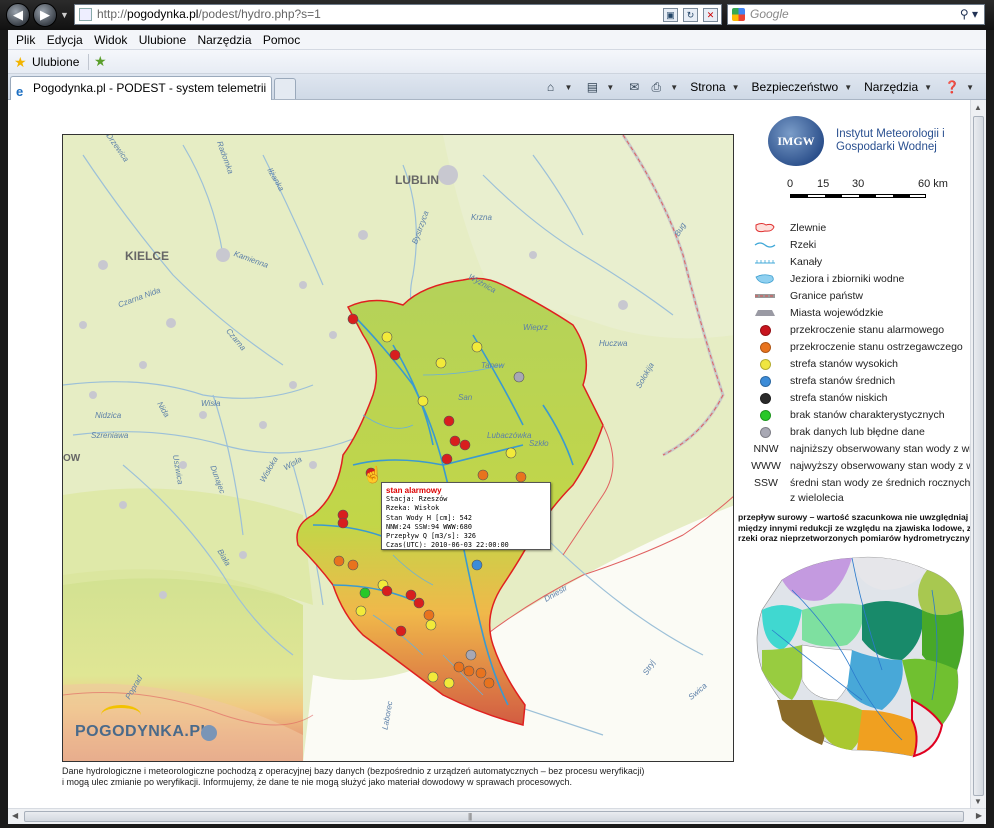  I want to click on vertical-scrollbar: ▲ ▼, so click(978, 454).